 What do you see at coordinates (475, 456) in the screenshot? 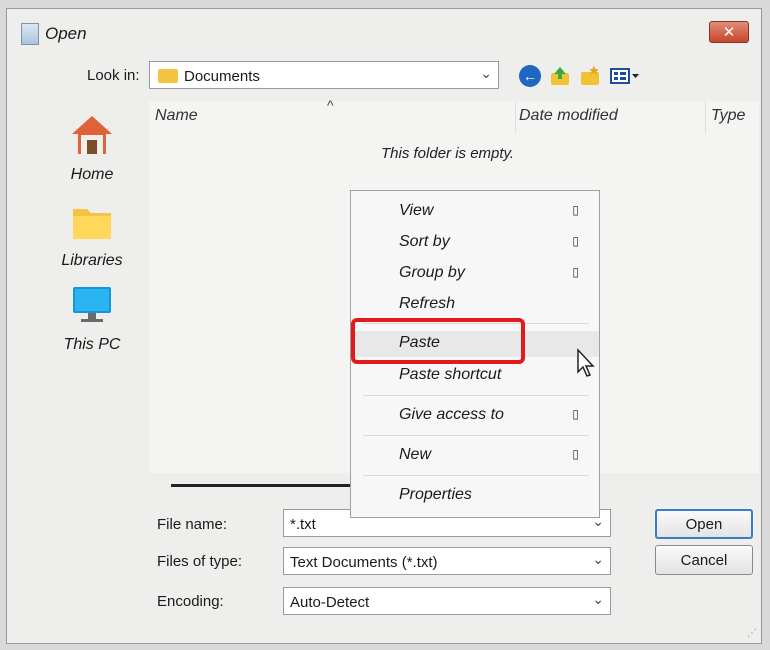
I see `menu-item-new: New ▯` at bounding box center [475, 456].